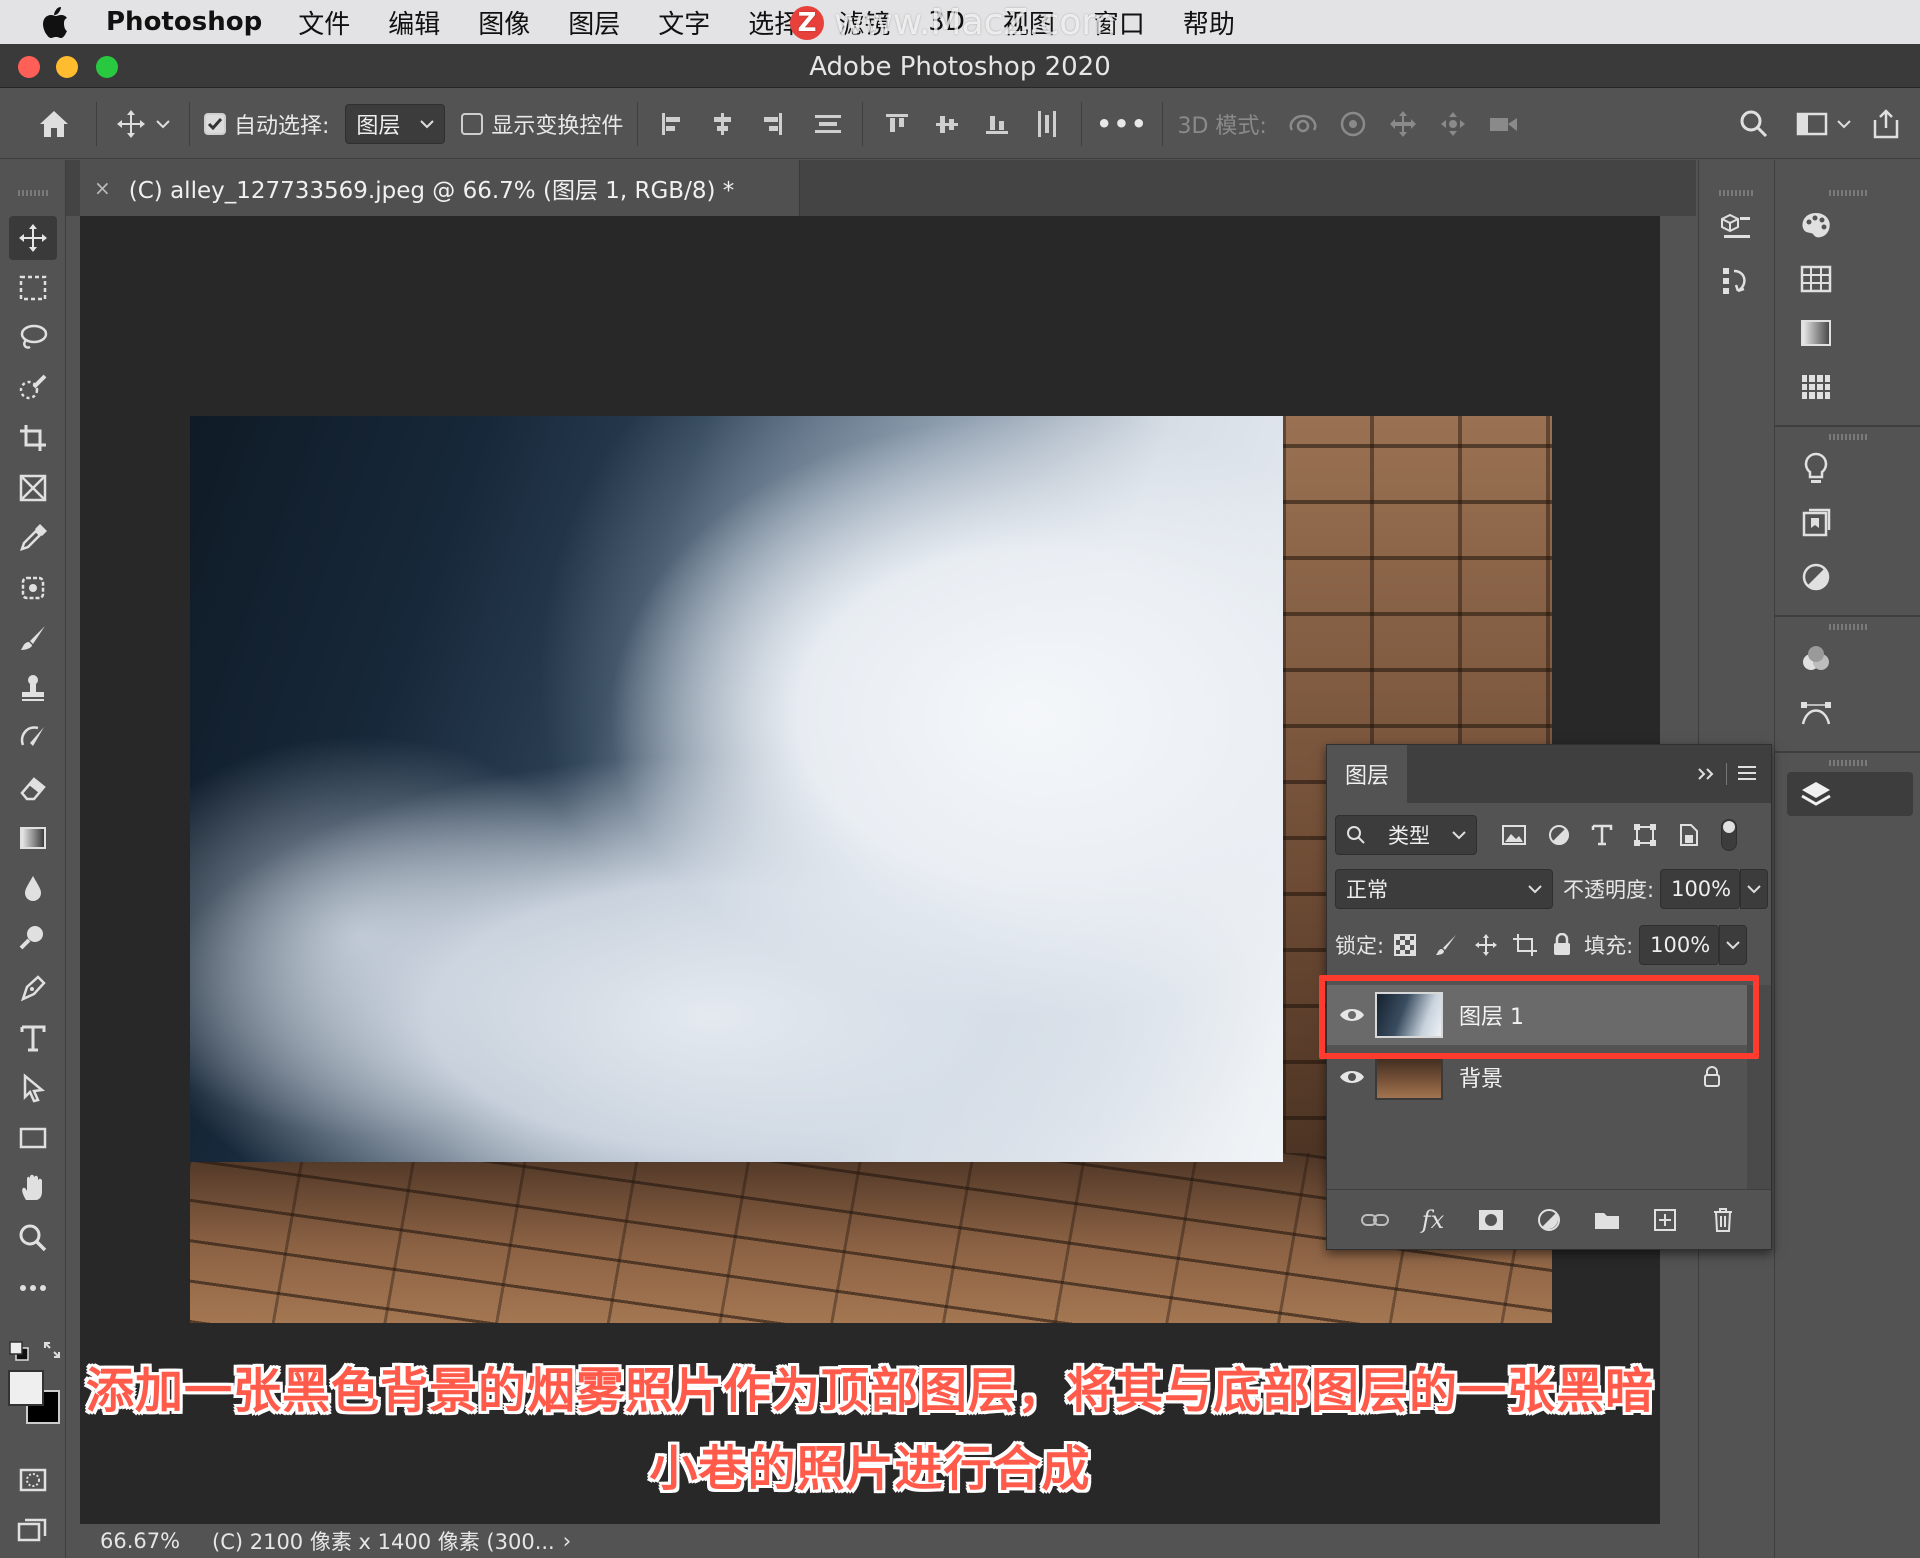  I want to click on 3d-orbit-icon, so click(1303, 124).